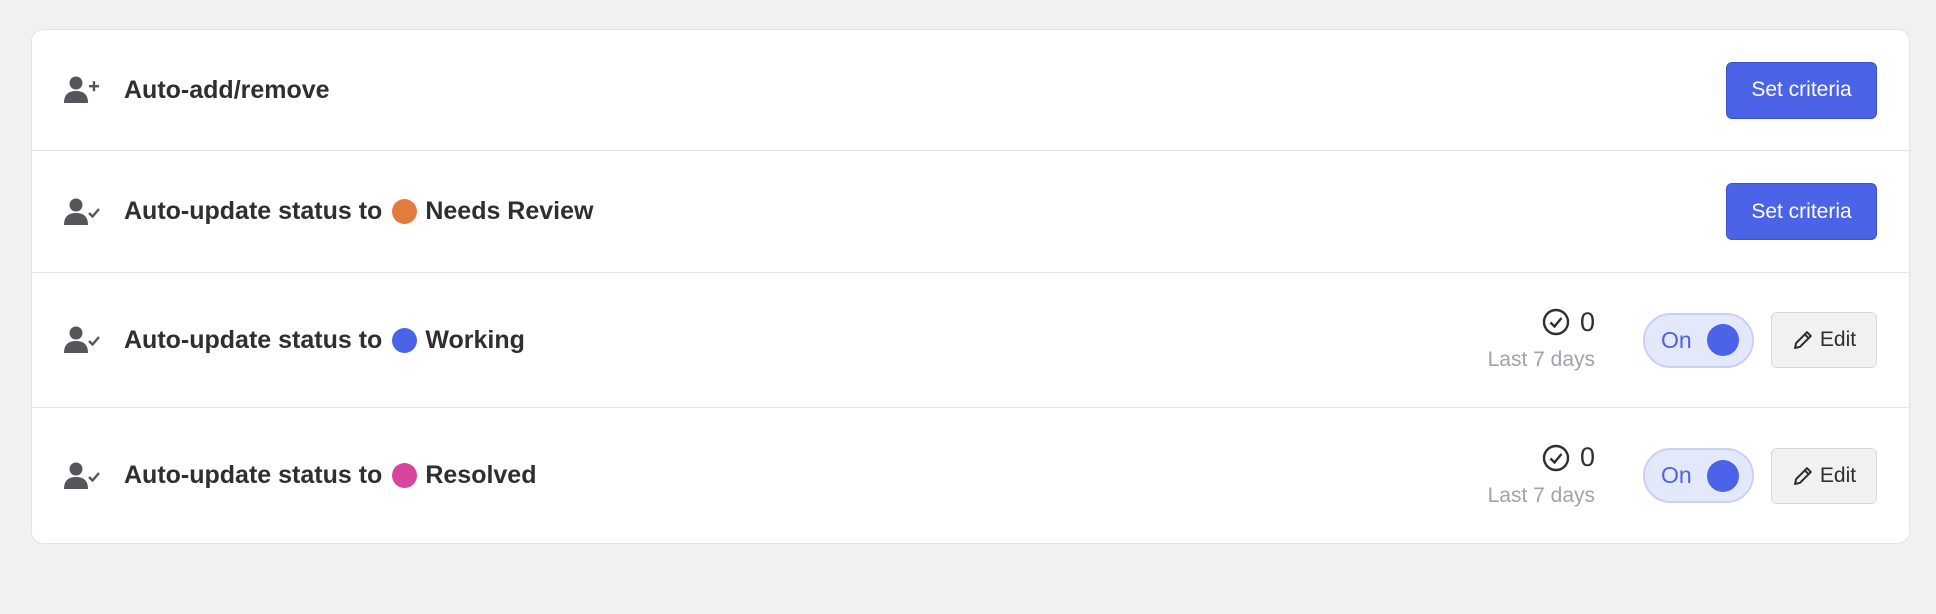 The height and width of the screenshot is (614, 1936). What do you see at coordinates (227, 89) in the screenshot?
I see `rule-title: Auto-add/remove` at bounding box center [227, 89].